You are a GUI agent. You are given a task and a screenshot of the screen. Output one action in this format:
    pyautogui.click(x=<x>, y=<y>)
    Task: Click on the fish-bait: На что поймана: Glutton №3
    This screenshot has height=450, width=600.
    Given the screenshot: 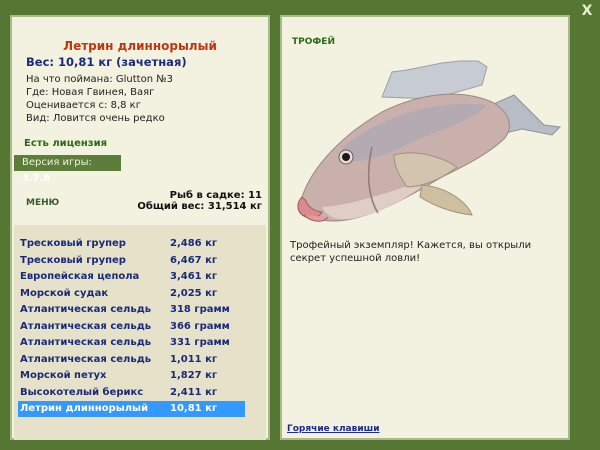 What is the action you would take?
    pyautogui.click(x=100, y=79)
    